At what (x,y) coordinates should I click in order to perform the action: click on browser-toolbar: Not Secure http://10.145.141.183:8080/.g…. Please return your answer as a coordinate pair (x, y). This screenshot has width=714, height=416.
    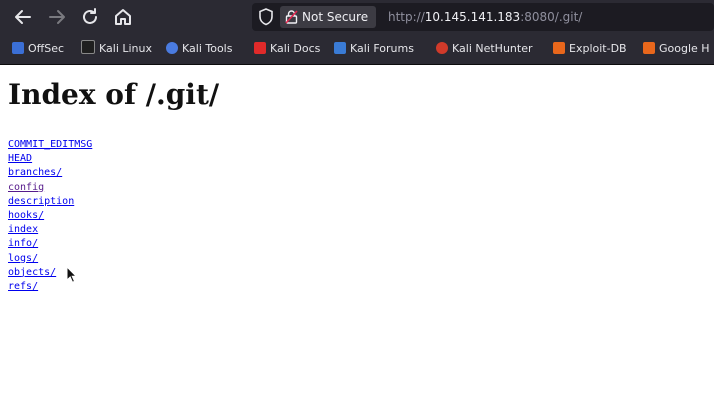
    Looking at the image, I should click on (357, 17).